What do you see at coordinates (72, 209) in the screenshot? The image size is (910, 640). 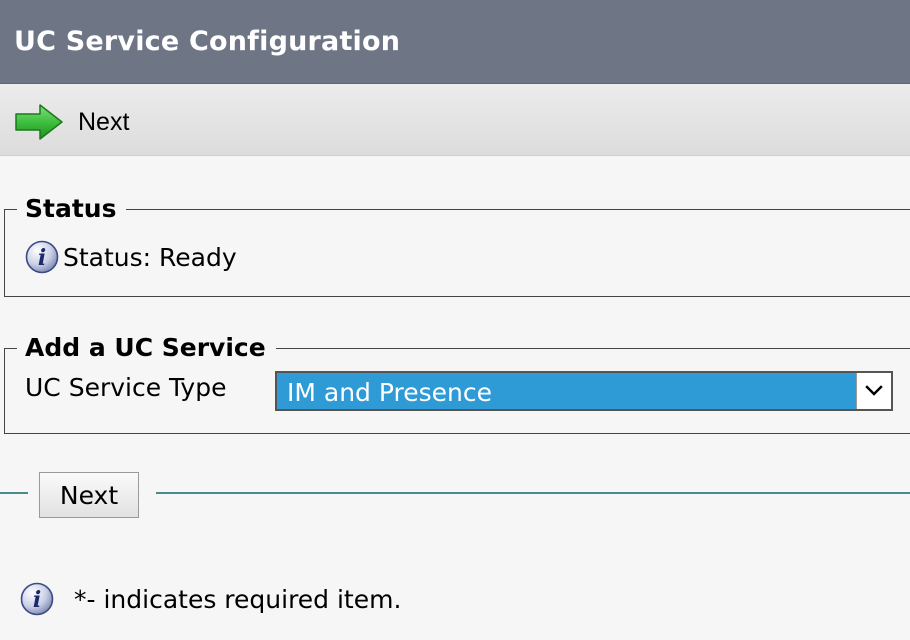 I see `status-legend: Status` at bounding box center [72, 209].